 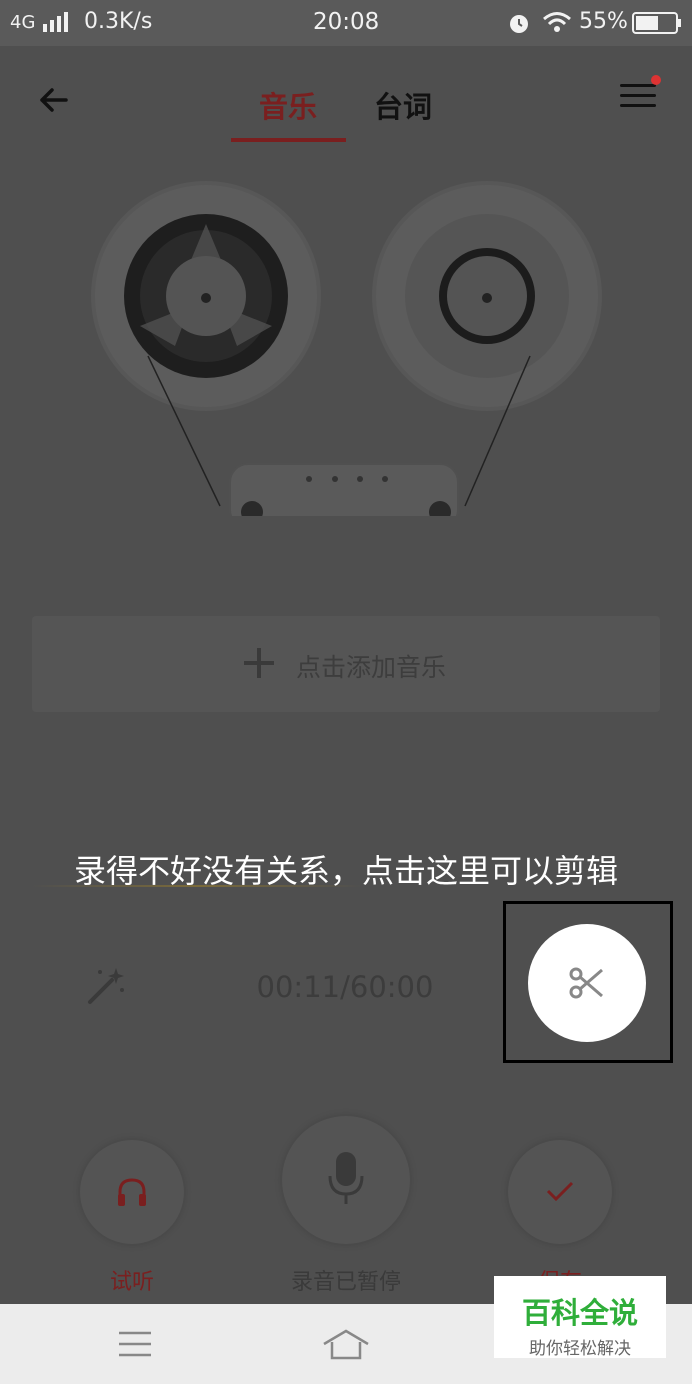 What do you see at coordinates (288, 105) in the screenshot?
I see `tab-music: 音乐` at bounding box center [288, 105].